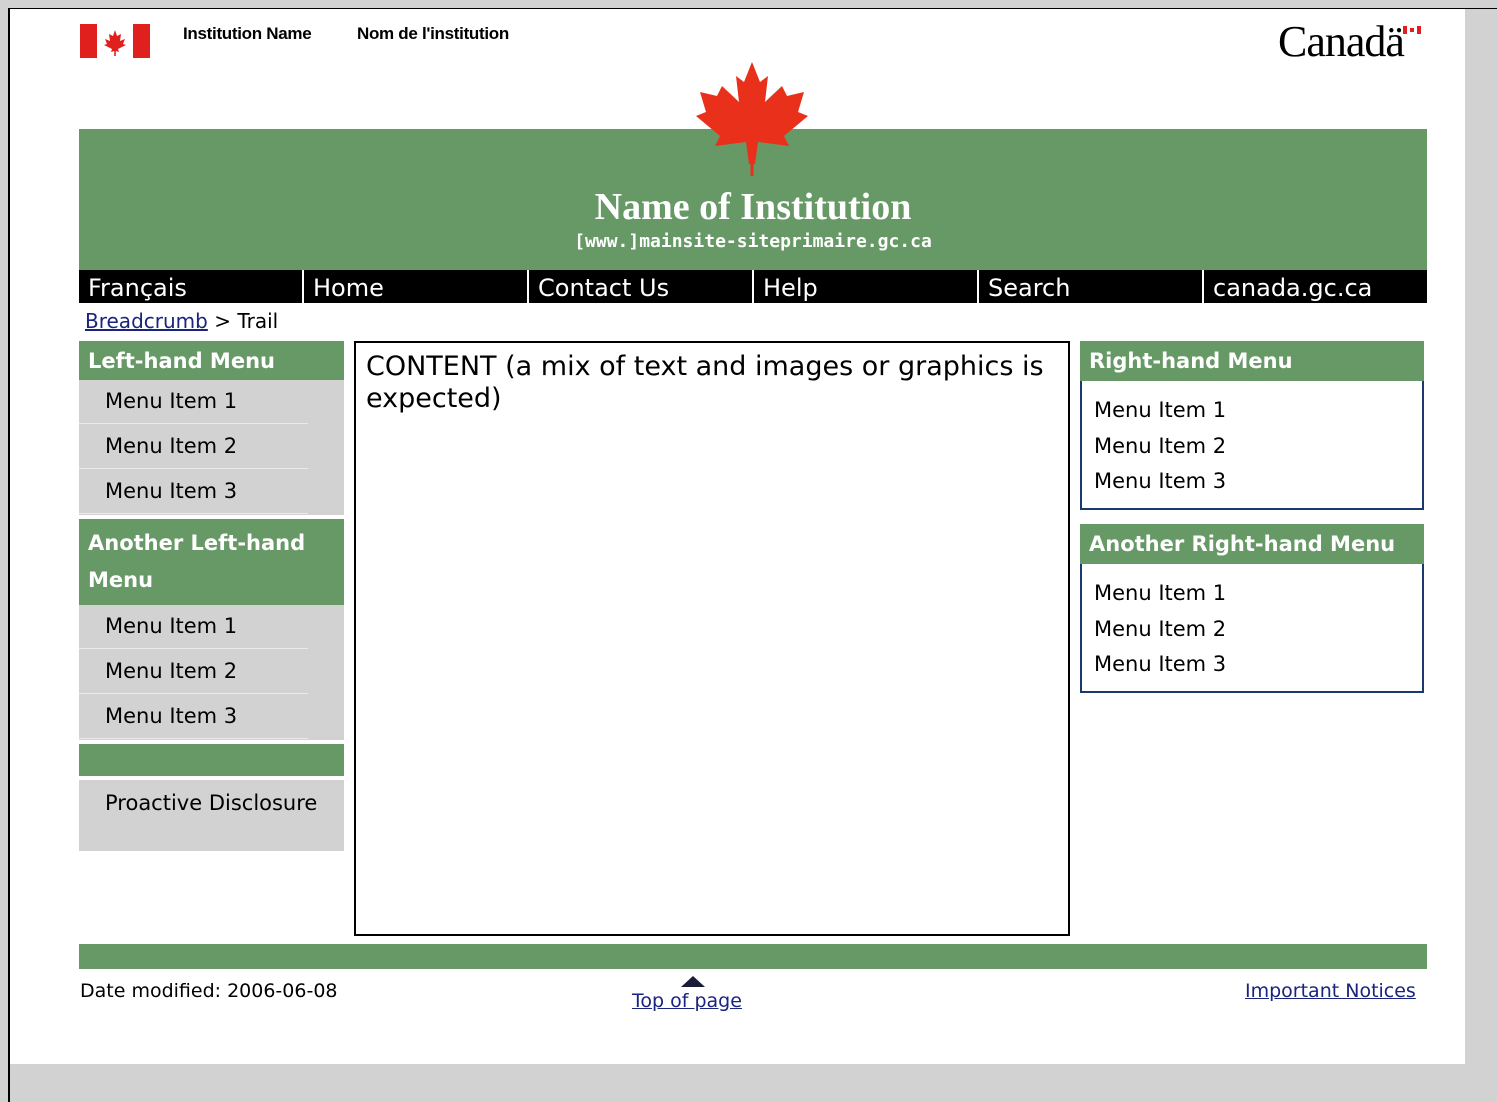 The image size is (1497, 1102). Describe the element at coordinates (1258, 449) in the screenshot. I see `right-menu-item-2: Menu Item 2` at that location.